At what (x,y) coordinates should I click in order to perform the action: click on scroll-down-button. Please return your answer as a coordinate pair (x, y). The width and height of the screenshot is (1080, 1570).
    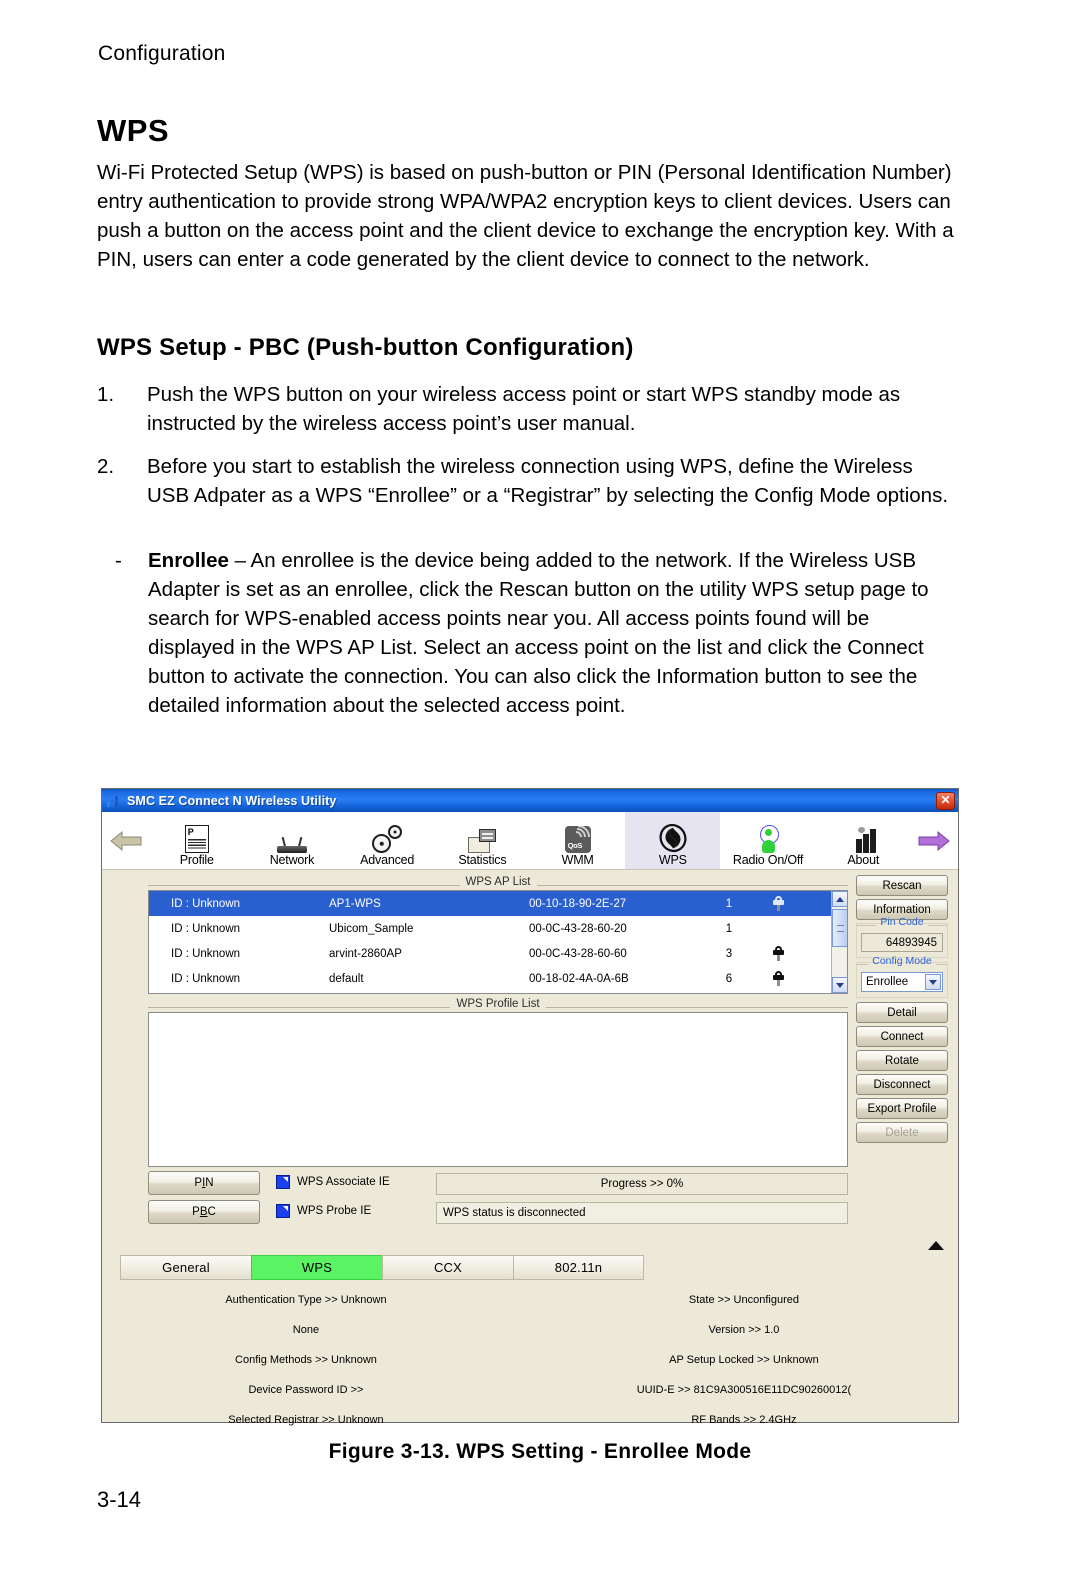
    Looking at the image, I should click on (839, 985).